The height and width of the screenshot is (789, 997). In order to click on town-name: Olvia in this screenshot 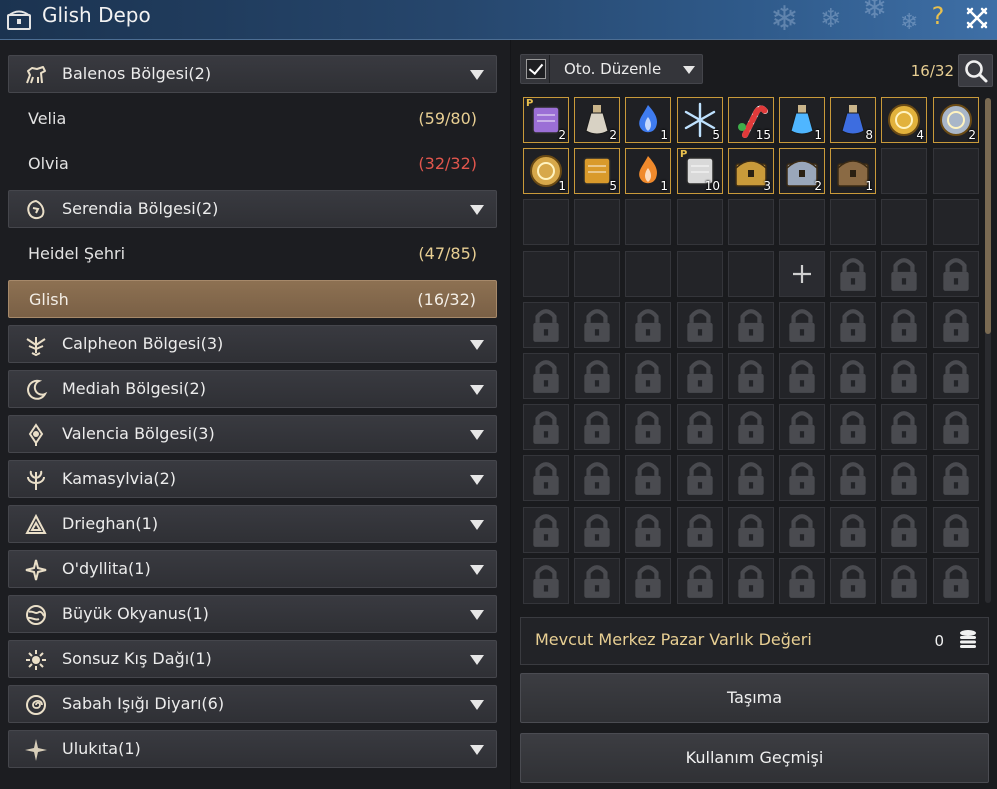, I will do `click(48, 163)`.